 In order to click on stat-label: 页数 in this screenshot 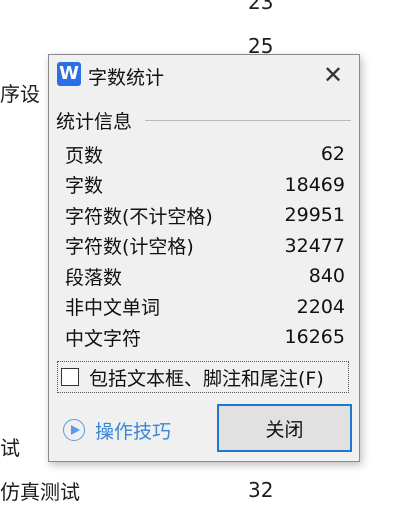, I will do `click(84, 155)`.